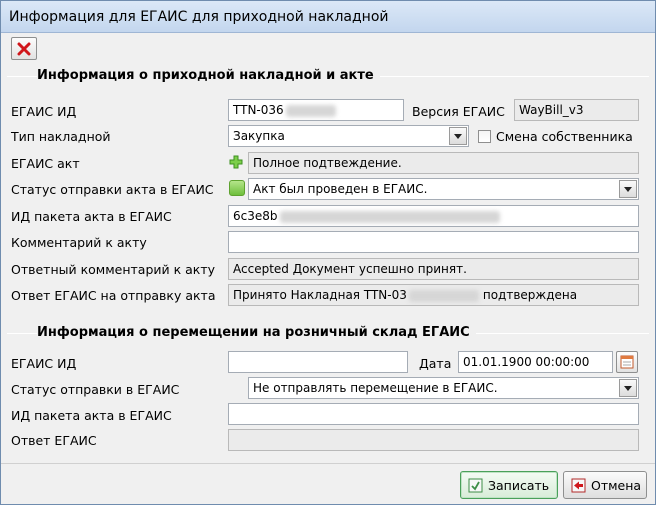 The width and height of the screenshot is (656, 505). I want to click on send-status-value: Не отправлять перемещение в ЕГАИС., so click(375, 388).